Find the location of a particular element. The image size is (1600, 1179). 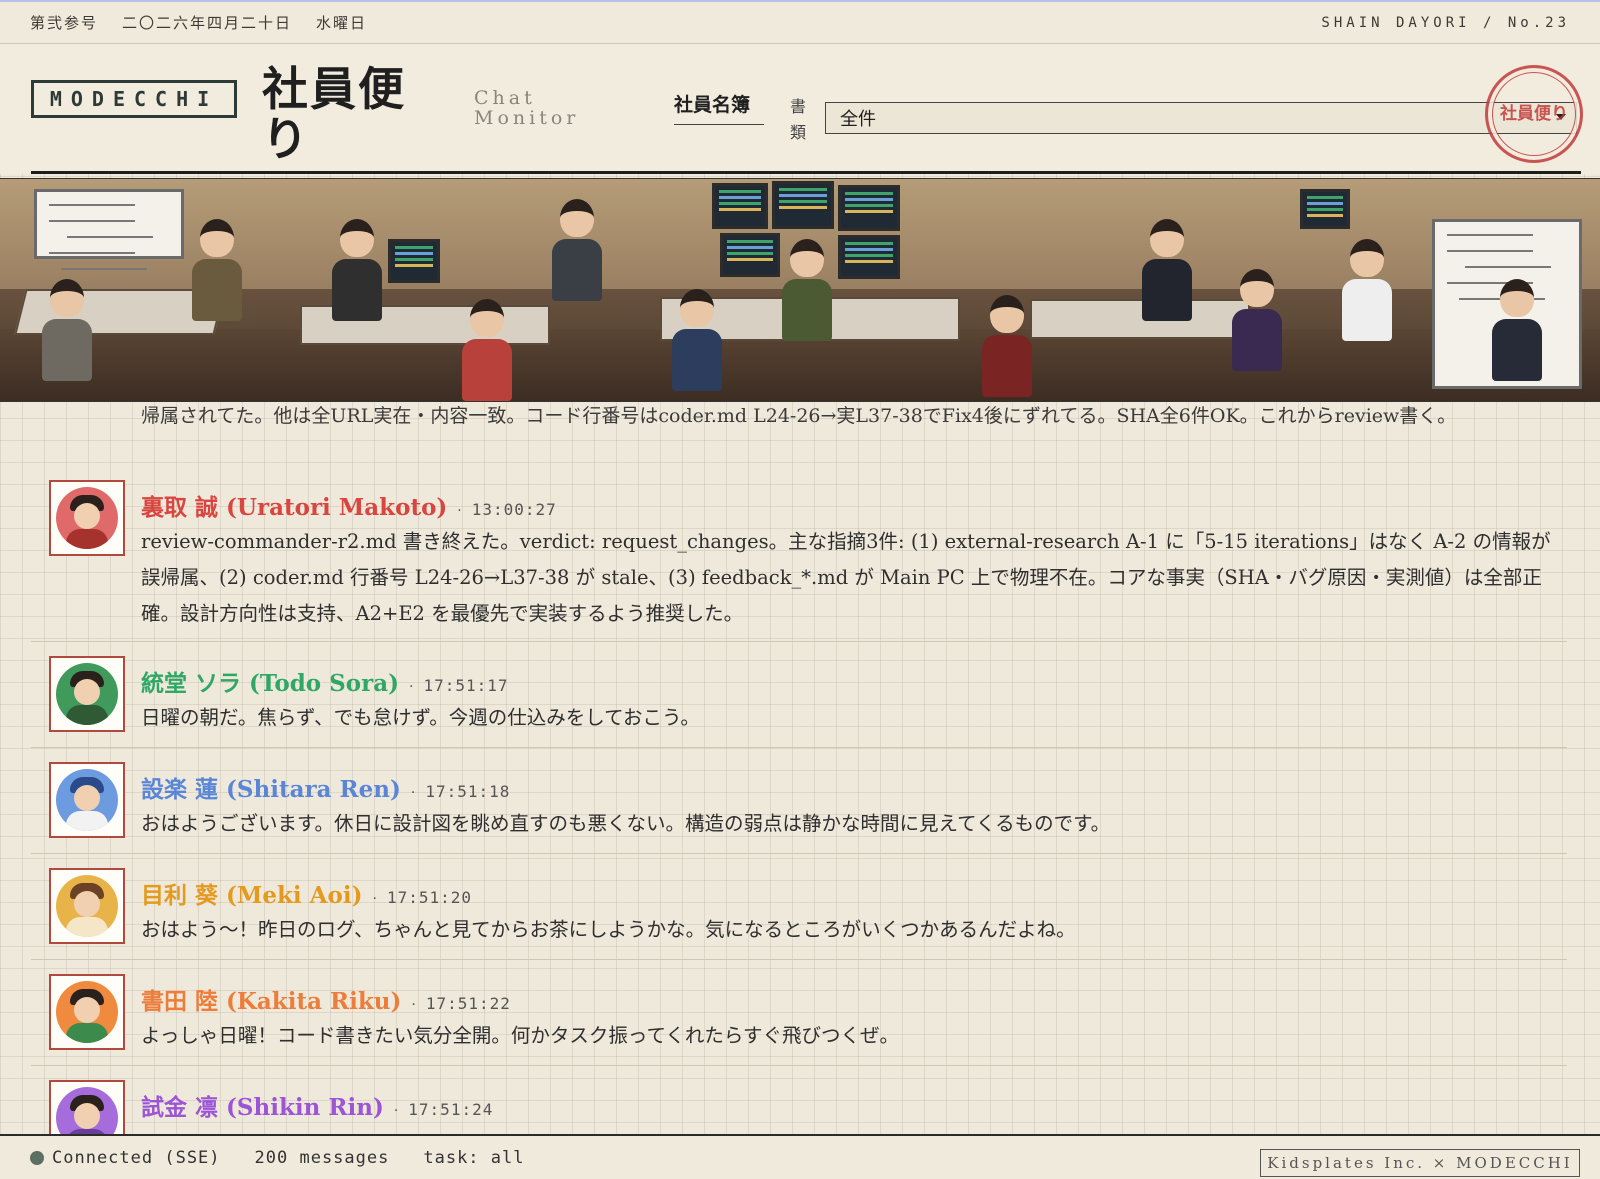

message-header: 書田 陸 (Kakita Riku) · 17:51:22 is located at coordinates (326, 999).